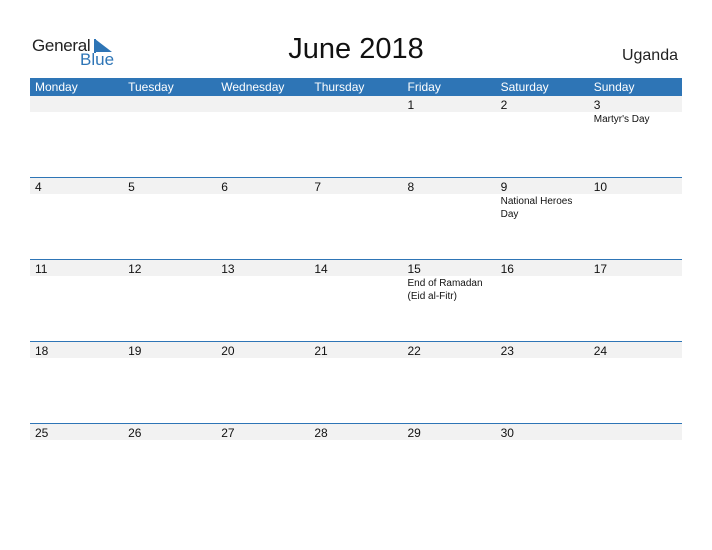  I want to click on weekday-monday: Monday, so click(56, 87).